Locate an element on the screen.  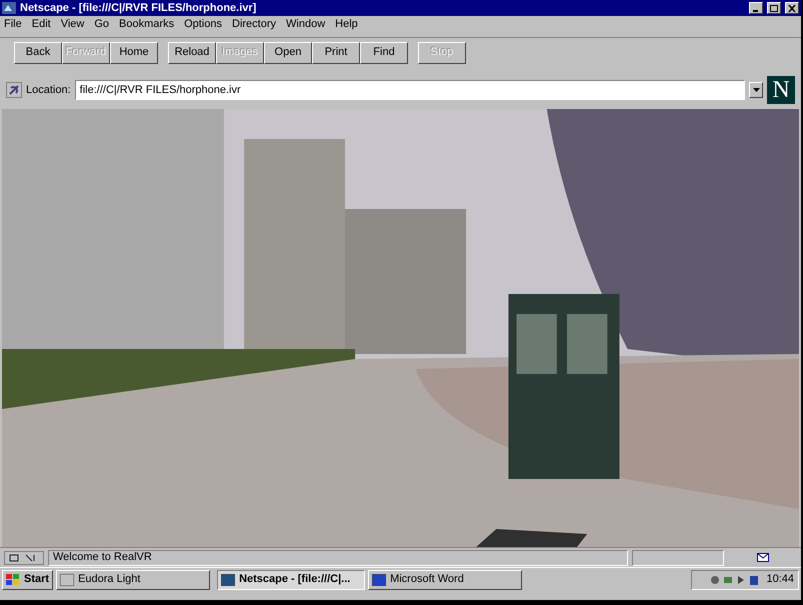
menu-item: Options is located at coordinates (203, 24).